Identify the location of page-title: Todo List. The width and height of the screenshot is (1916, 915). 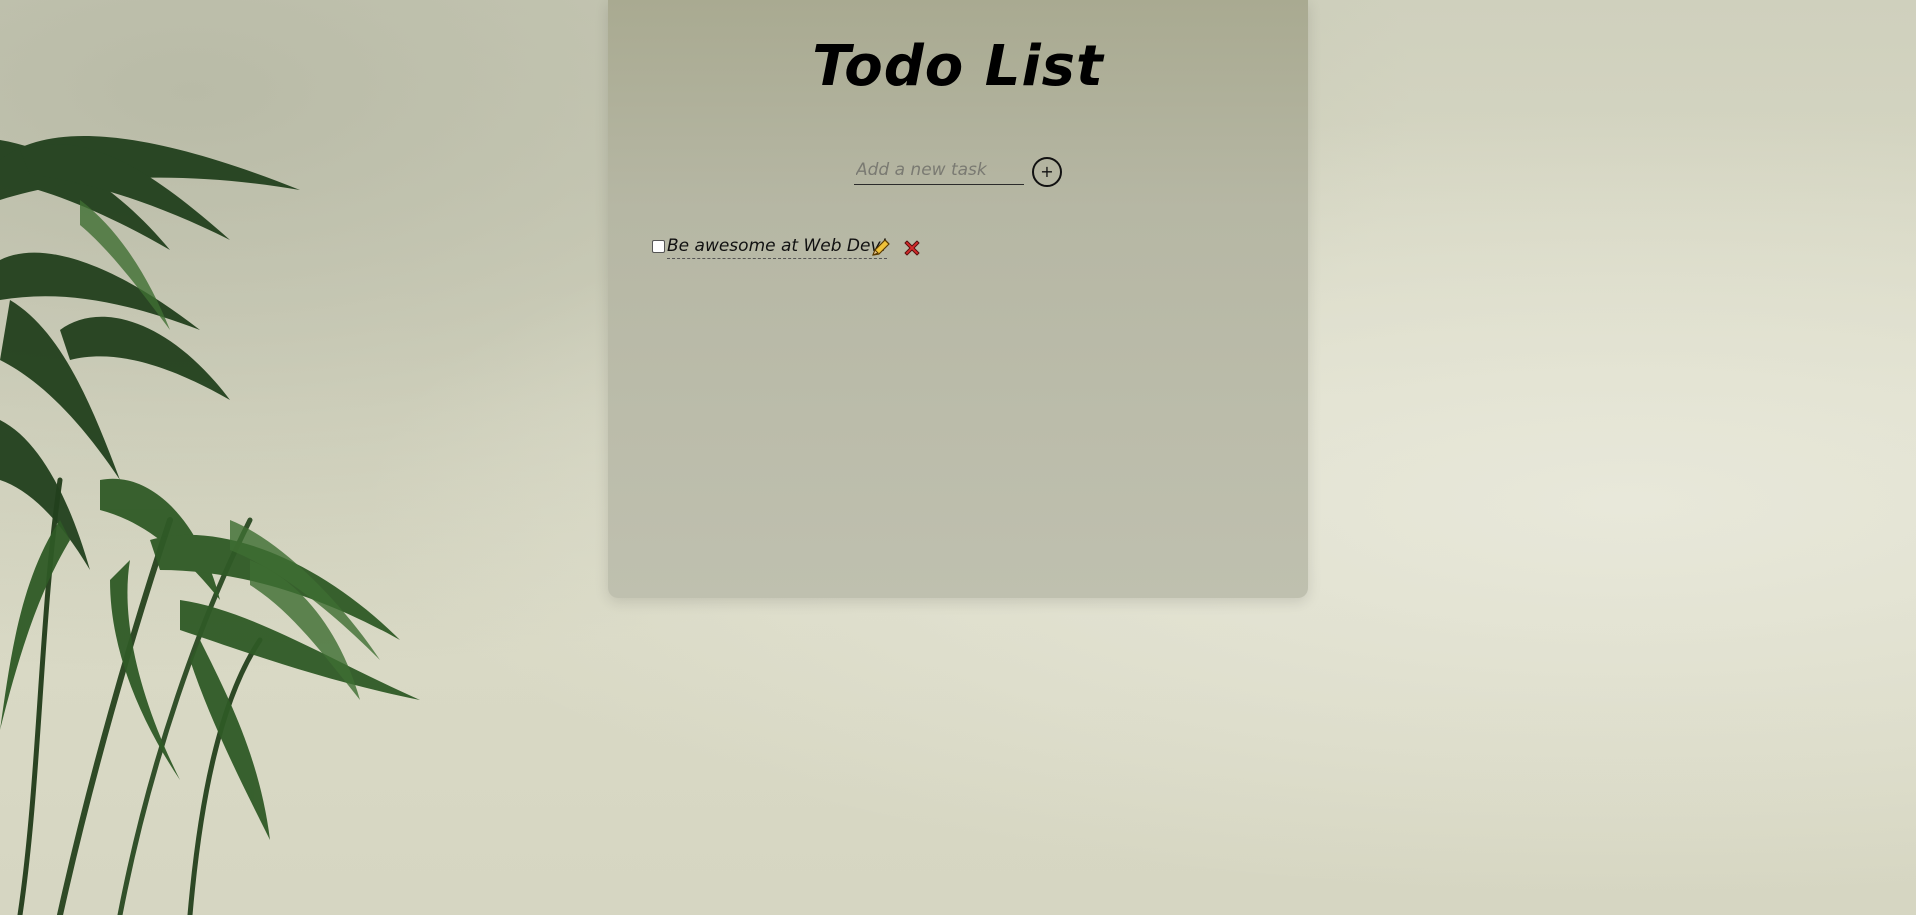
(958, 66).